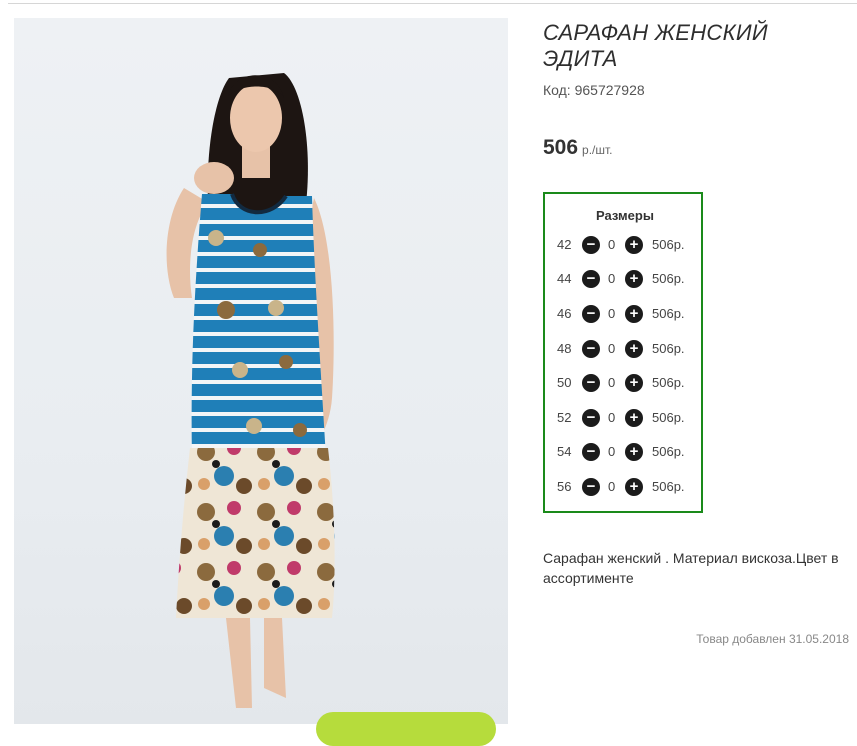 Image resolution: width=857 pixels, height=746 pixels. Describe the element at coordinates (655, 45) in the screenshot. I see `product-title: САРАФАН ЖЕНСКИЙ ЭДИТА` at that location.